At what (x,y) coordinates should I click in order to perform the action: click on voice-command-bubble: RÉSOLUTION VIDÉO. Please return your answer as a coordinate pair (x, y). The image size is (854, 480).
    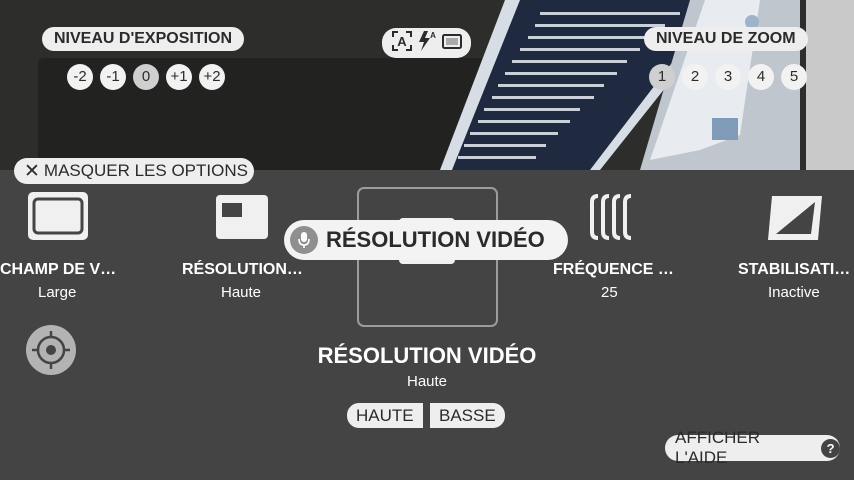
    Looking at the image, I should click on (426, 240).